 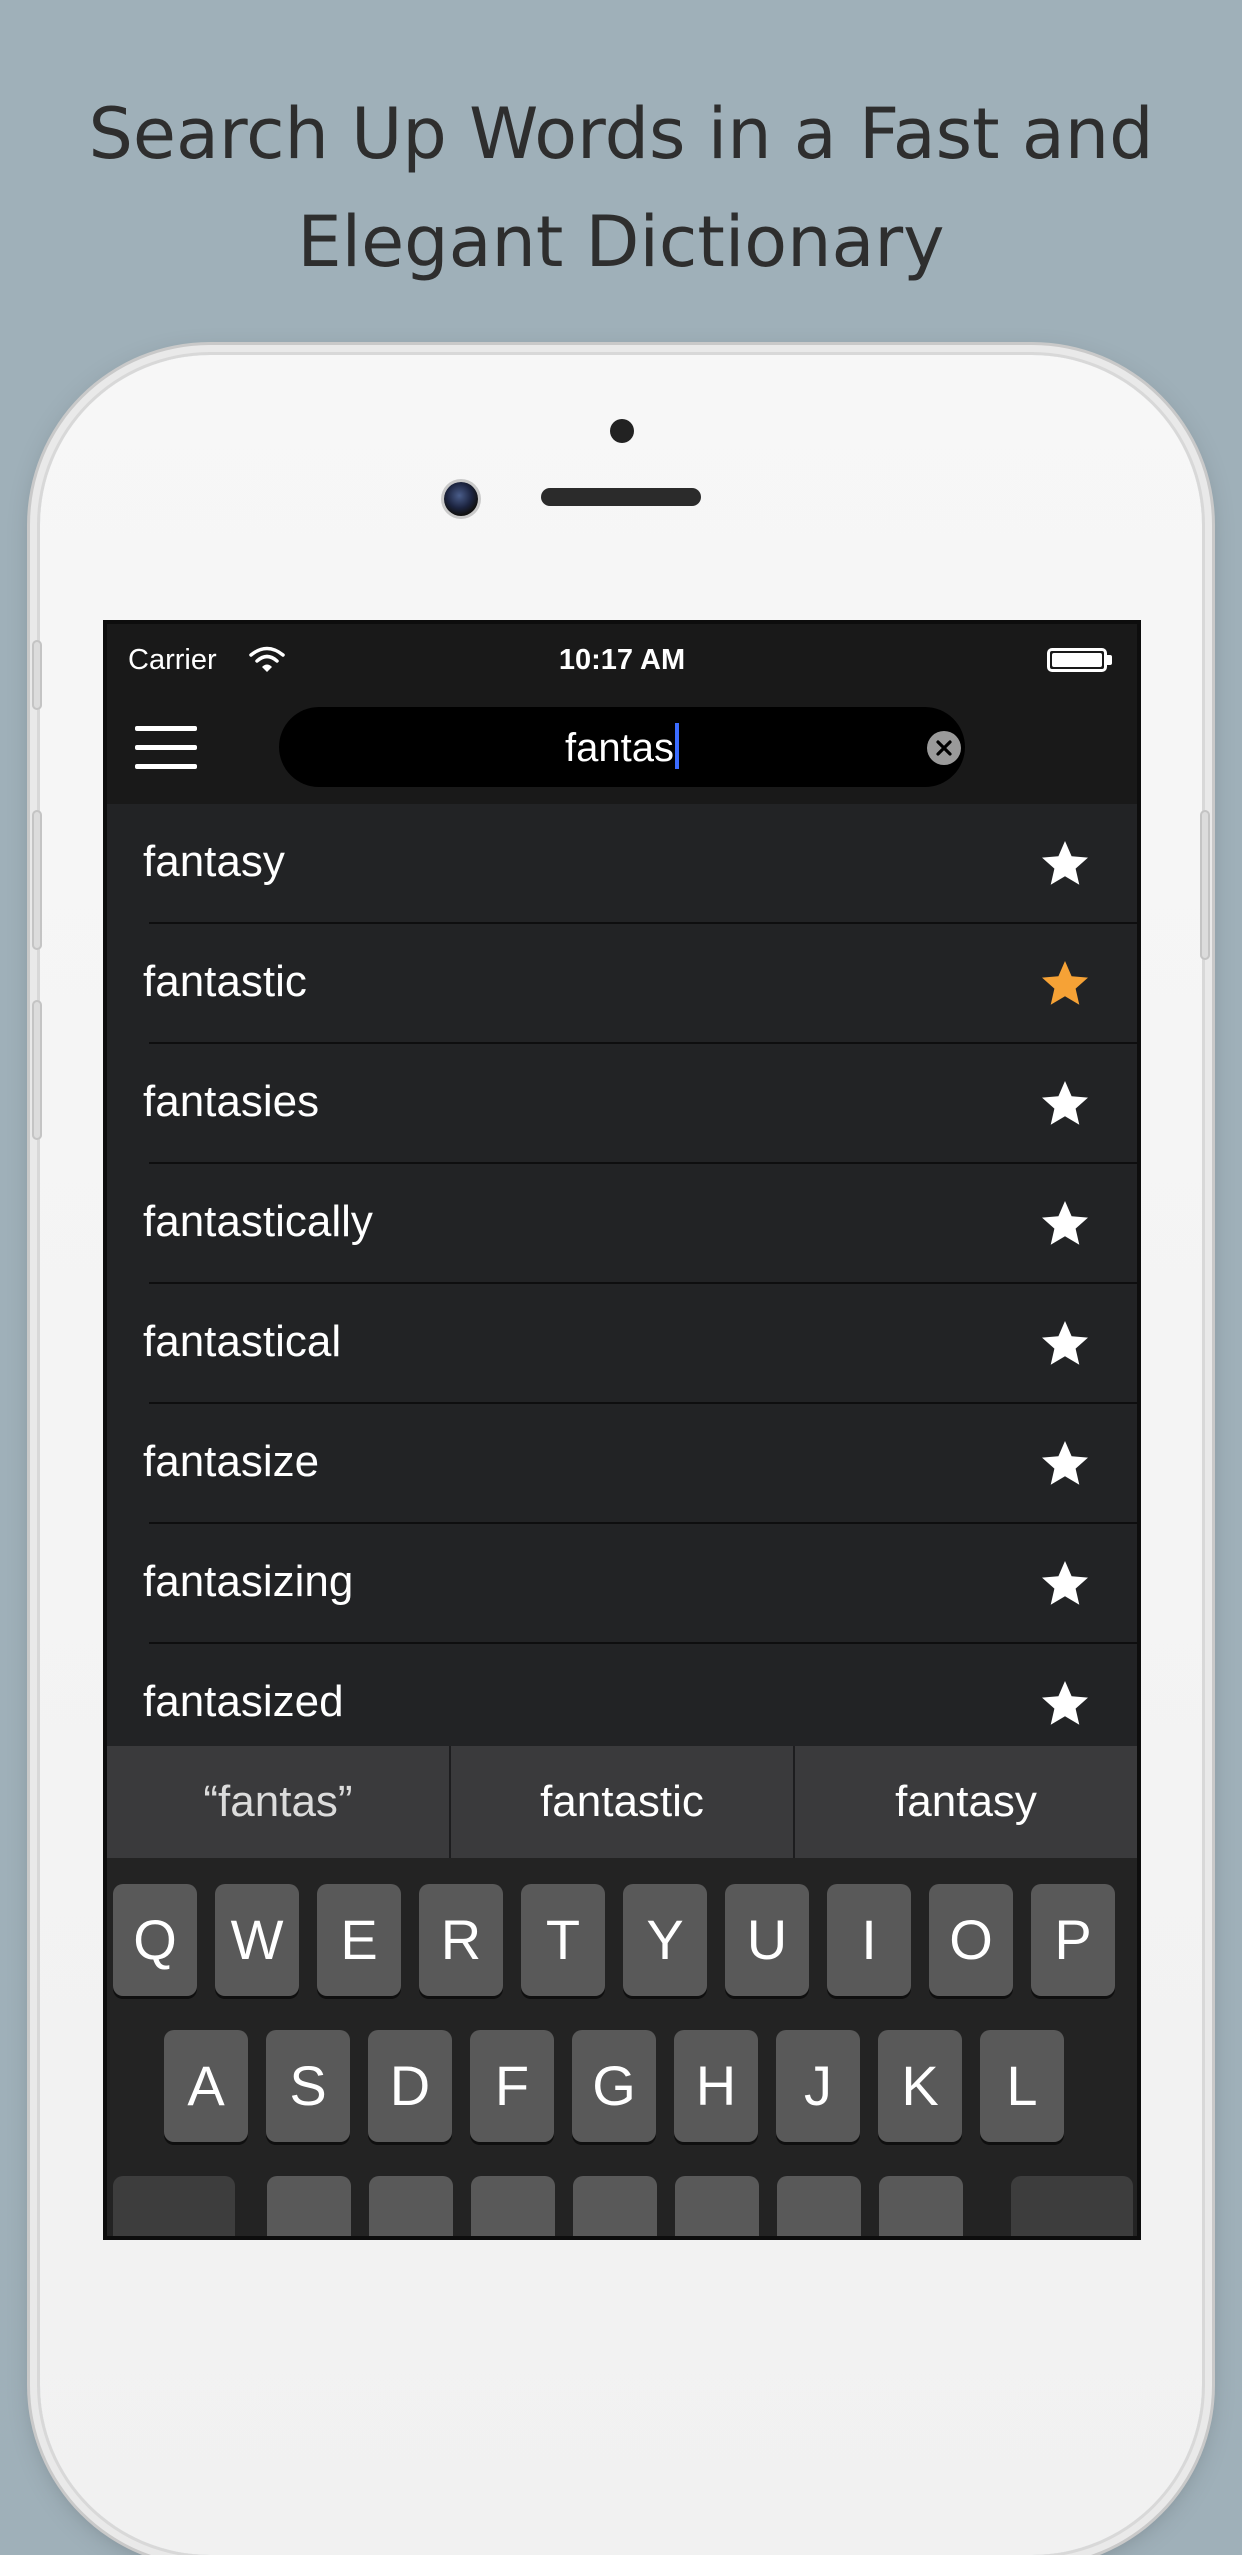 I want to click on result-word: fantasized, so click(x=243, y=1701).